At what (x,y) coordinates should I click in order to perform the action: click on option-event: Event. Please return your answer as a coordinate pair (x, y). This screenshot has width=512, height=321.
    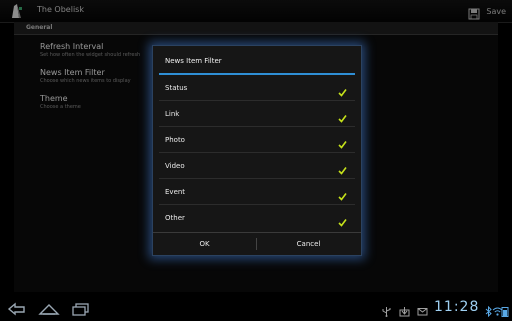
    Looking at the image, I should click on (257, 192).